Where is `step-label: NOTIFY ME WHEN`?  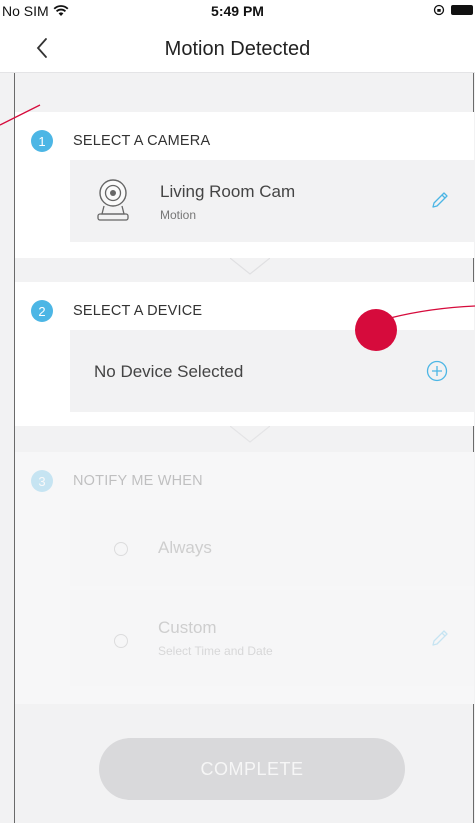
step-label: NOTIFY ME WHEN is located at coordinates (138, 481).